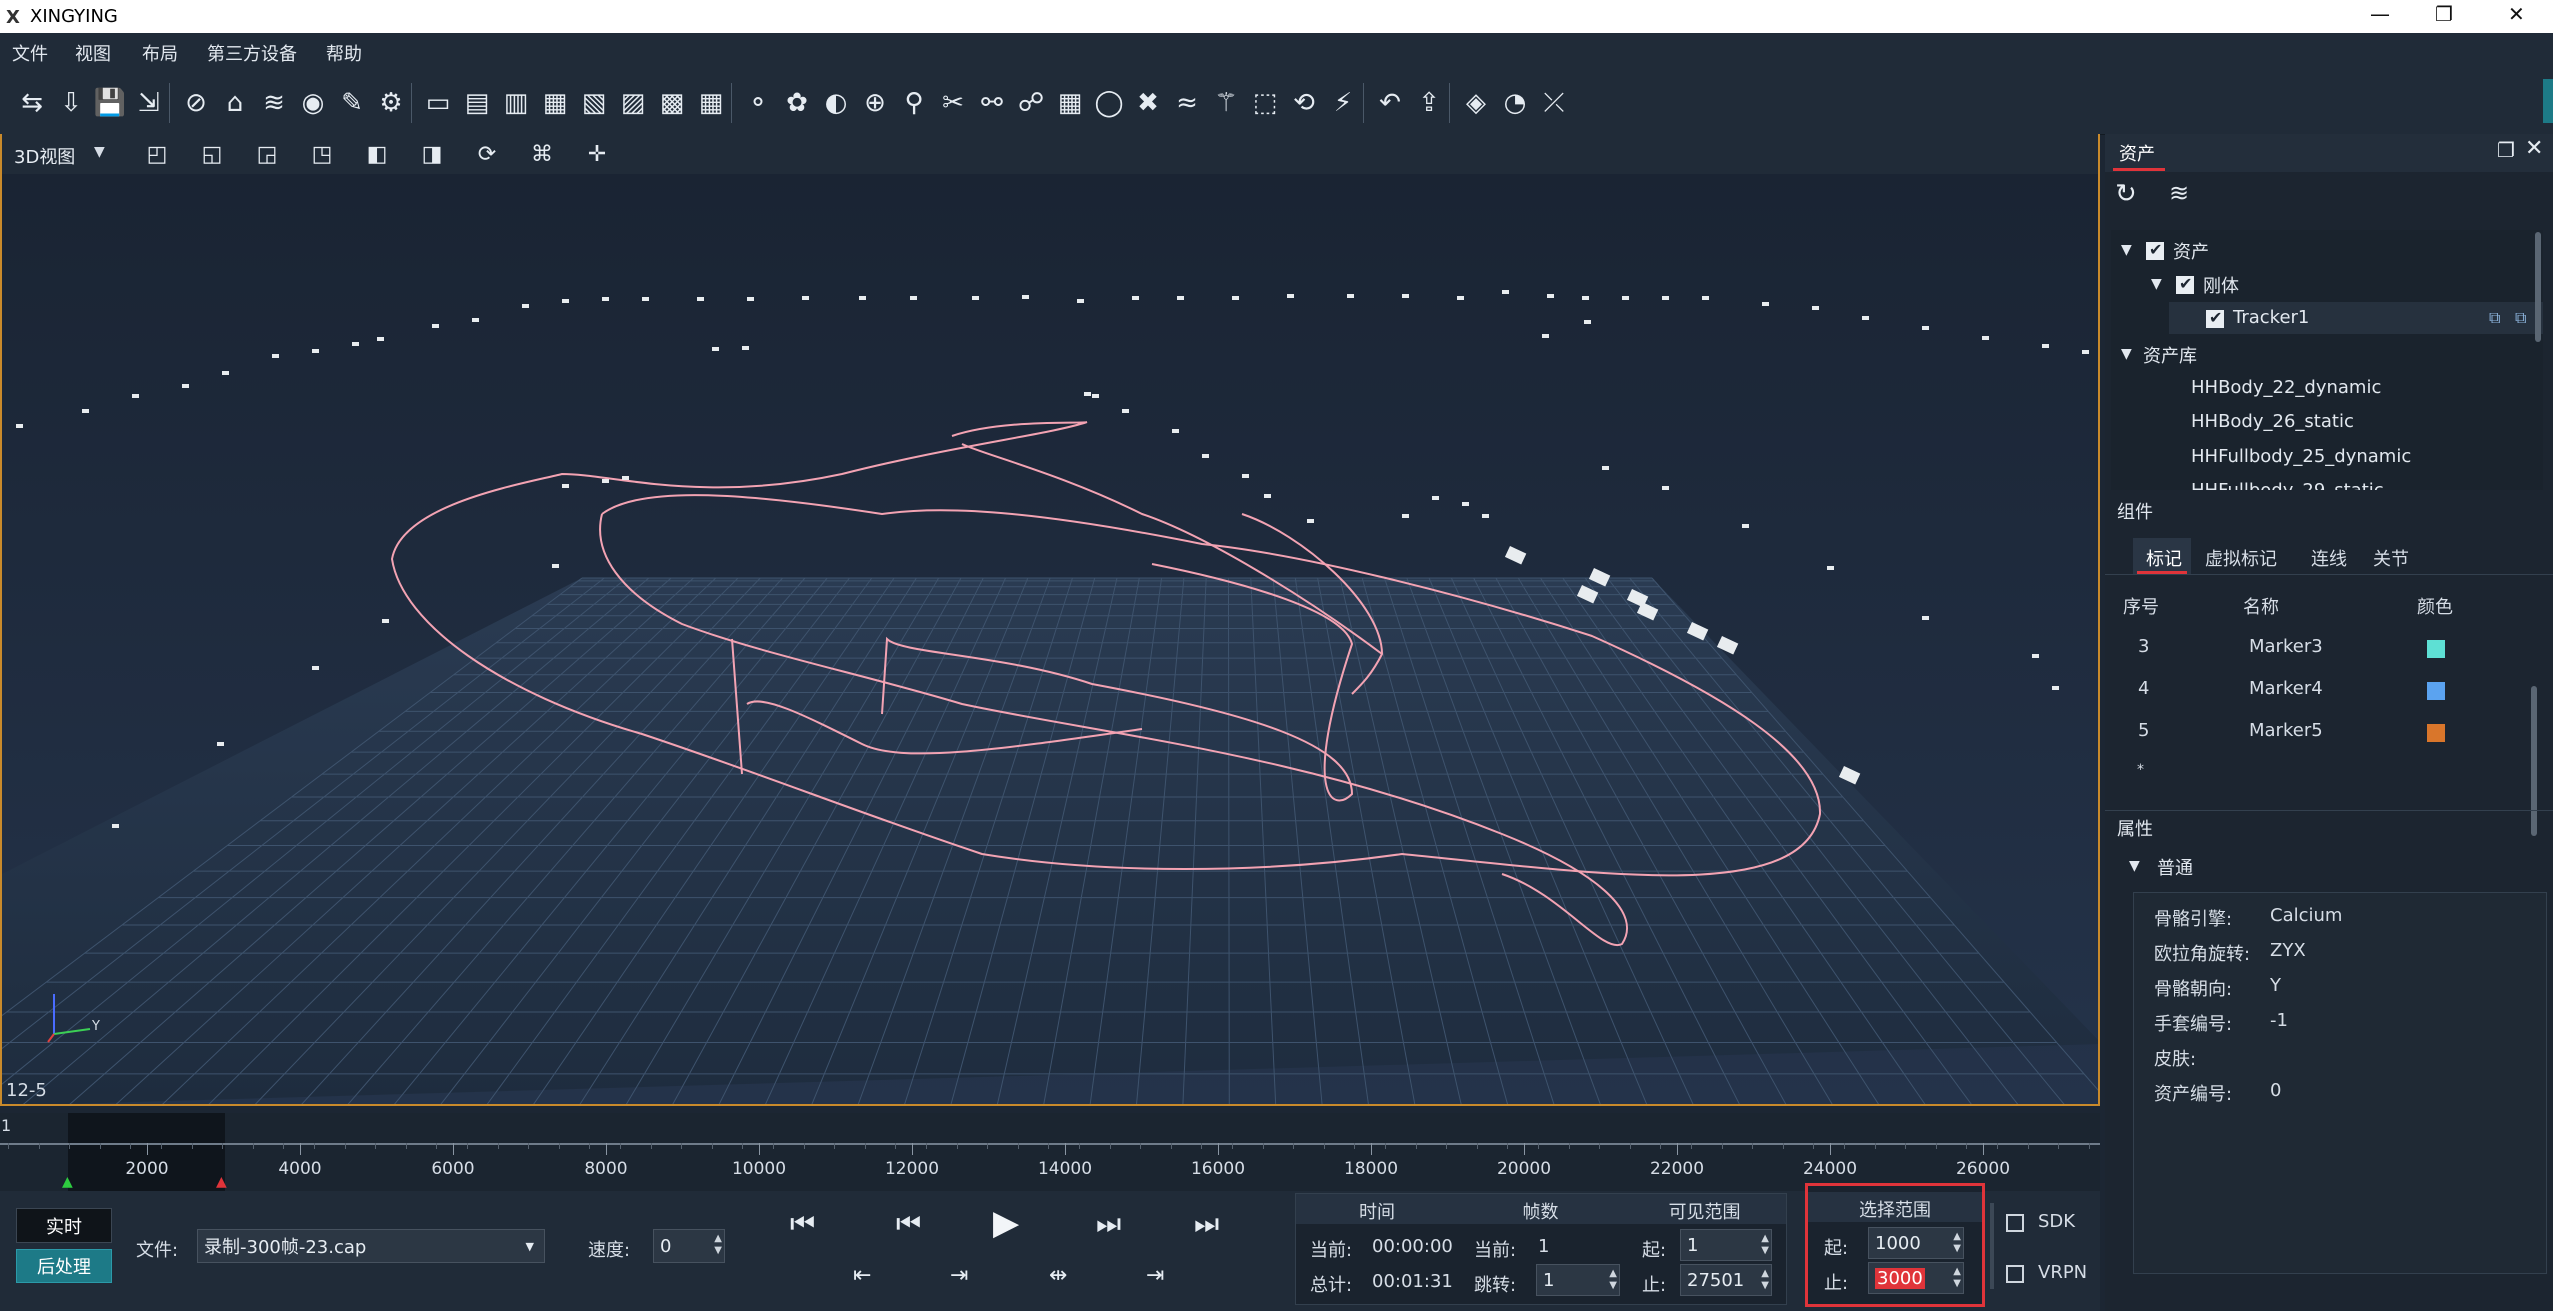  I want to click on menu-layout: 布局, so click(160, 53).